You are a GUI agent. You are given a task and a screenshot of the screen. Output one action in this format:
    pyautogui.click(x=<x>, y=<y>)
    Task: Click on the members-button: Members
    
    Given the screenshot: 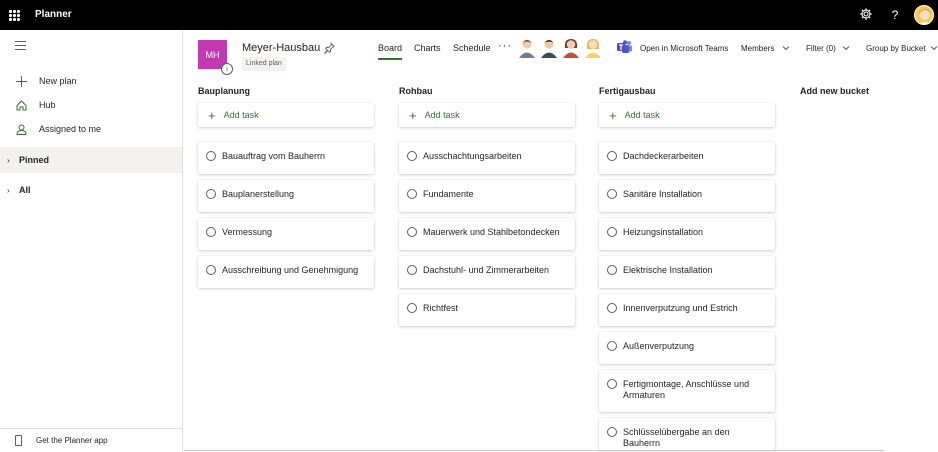 What is the action you would take?
    pyautogui.click(x=757, y=48)
    